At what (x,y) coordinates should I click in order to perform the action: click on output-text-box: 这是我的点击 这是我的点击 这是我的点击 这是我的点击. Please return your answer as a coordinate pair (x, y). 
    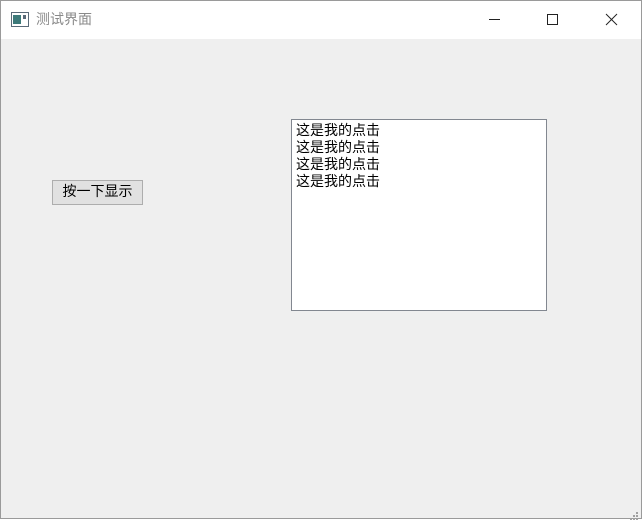
    Looking at the image, I should click on (419, 215).